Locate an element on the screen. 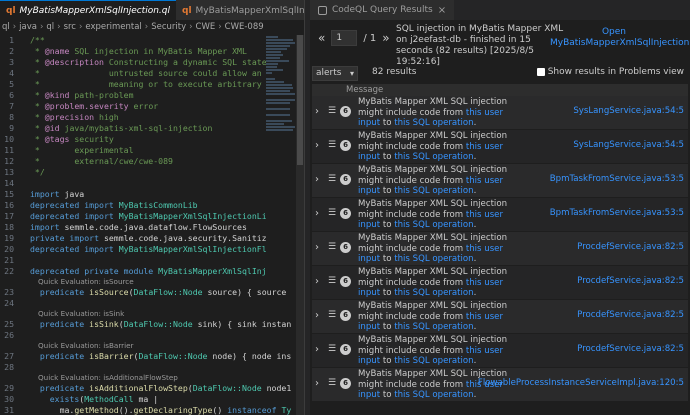 This screenshot has height=415, width=690. line-text: * @precision high is located at coordinates (74, 117).